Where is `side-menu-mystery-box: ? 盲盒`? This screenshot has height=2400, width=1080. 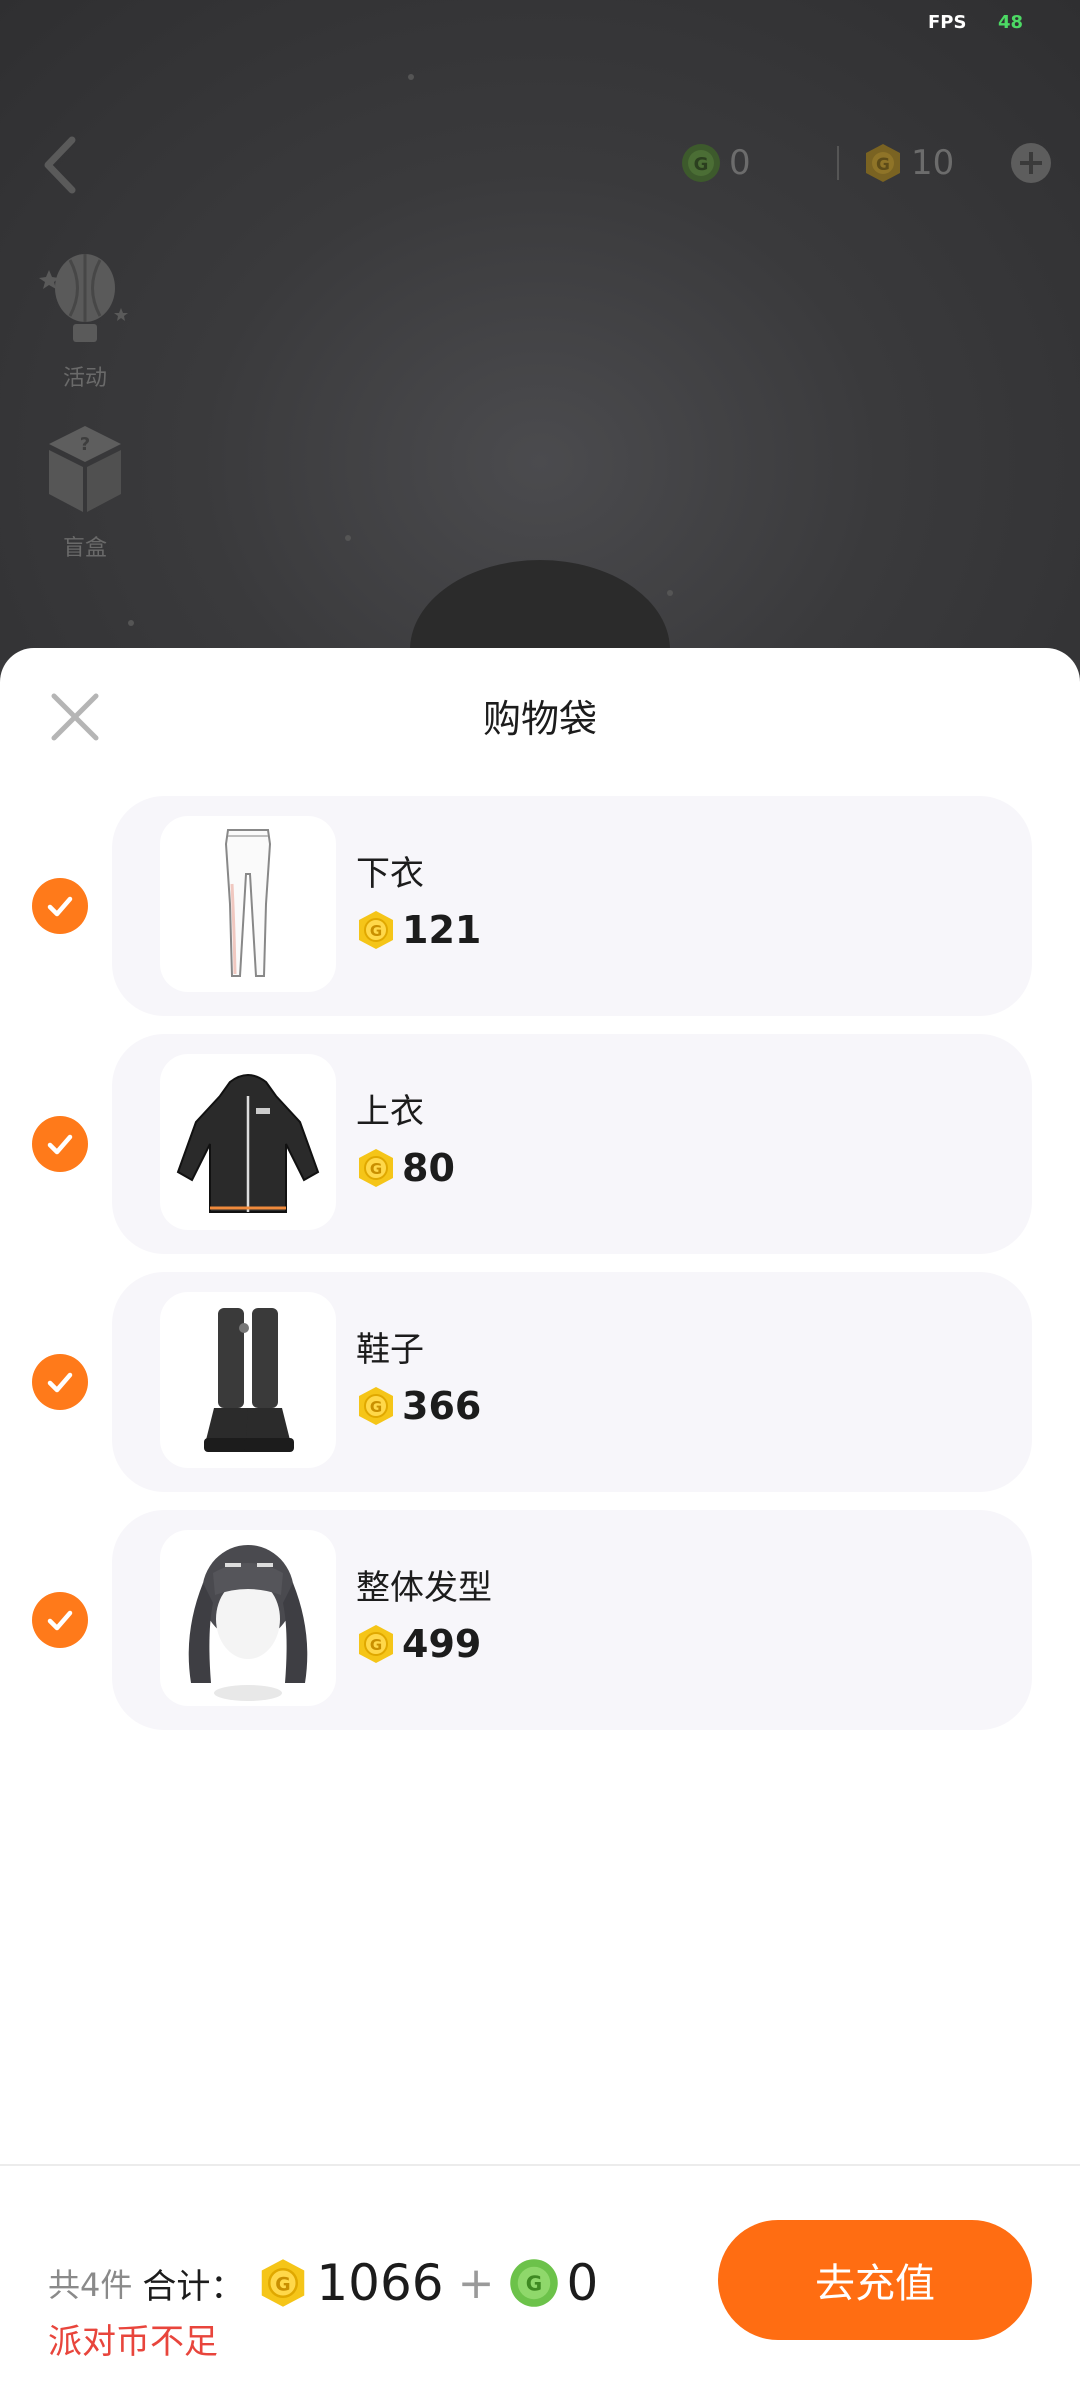
side-menu-mystery-box: ? 盲盒 is located at coordinates (85, 491).